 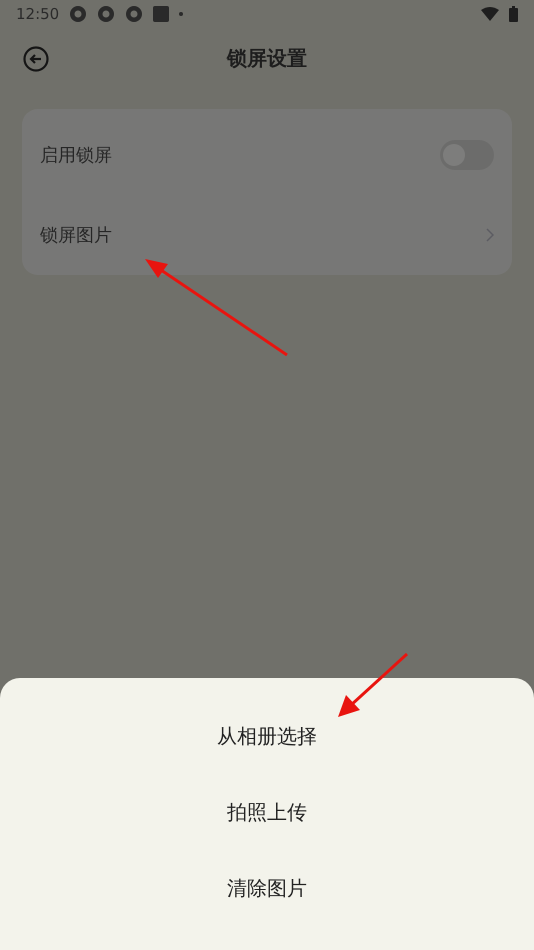 I want to click on dot-icon, so click(x=181, y=14).